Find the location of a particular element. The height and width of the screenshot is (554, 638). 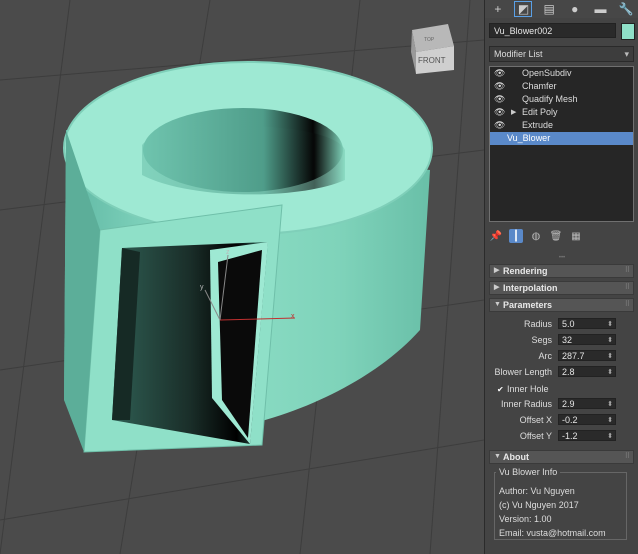

arc-value: 287.7 is located at coordinates (573, 356).